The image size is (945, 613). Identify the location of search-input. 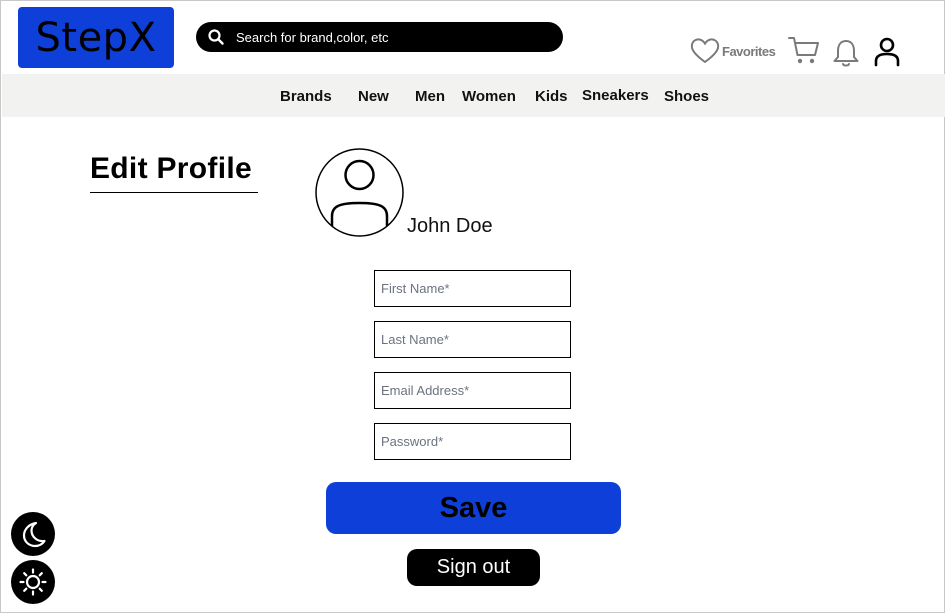
(386, 37).